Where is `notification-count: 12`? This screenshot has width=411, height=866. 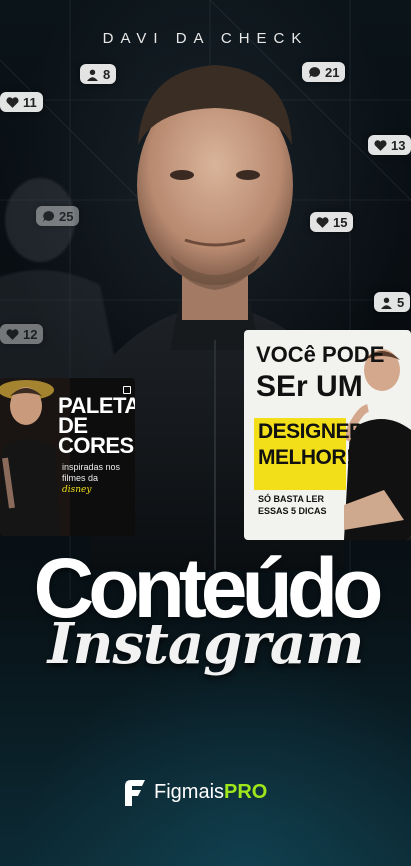 notification-count: 12 is located at coordinates (30, 334).